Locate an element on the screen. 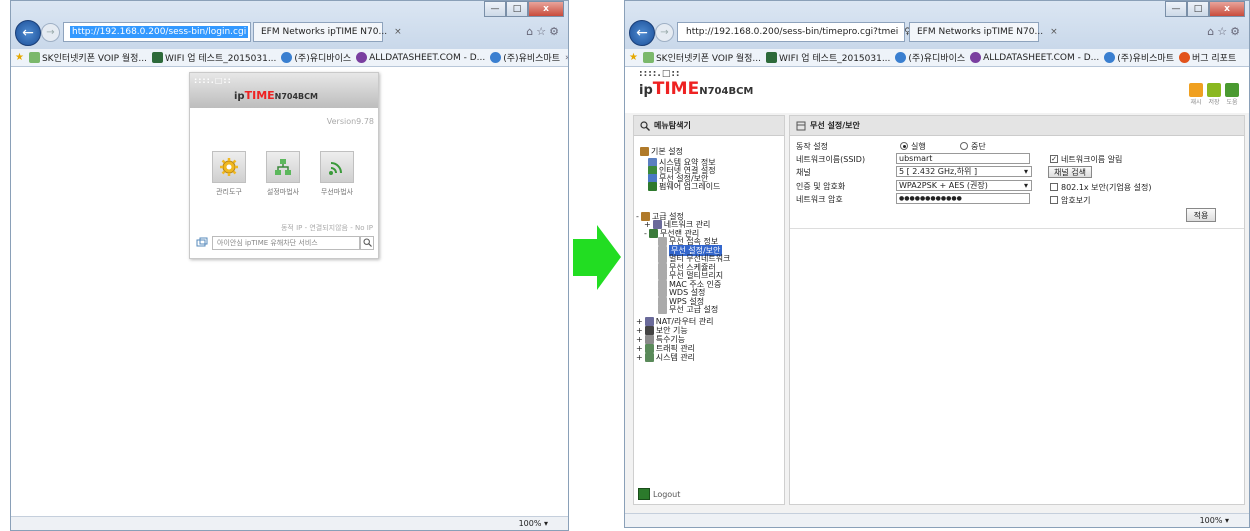 The image size is (1250, 531). ssid-label: 네트워크이름(SSID) is located at coordinates (831, 159).